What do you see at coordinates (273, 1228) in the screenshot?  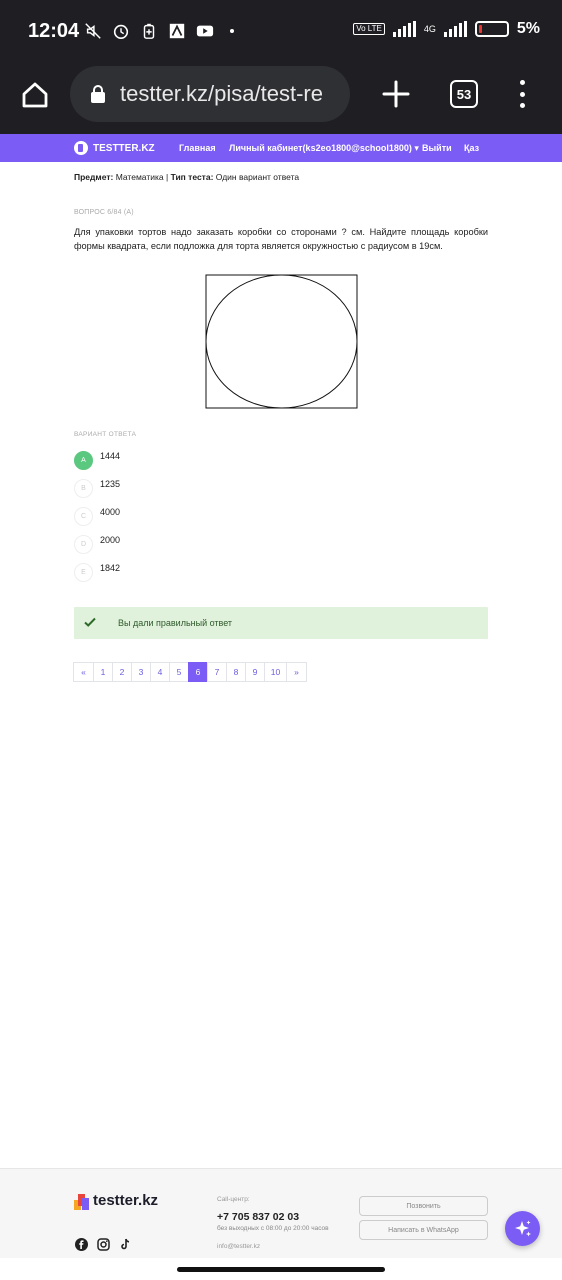 I see `callcenter-hours: без выходных с 08:00 до 20:00 часов` at bounding box center [273, 1228].